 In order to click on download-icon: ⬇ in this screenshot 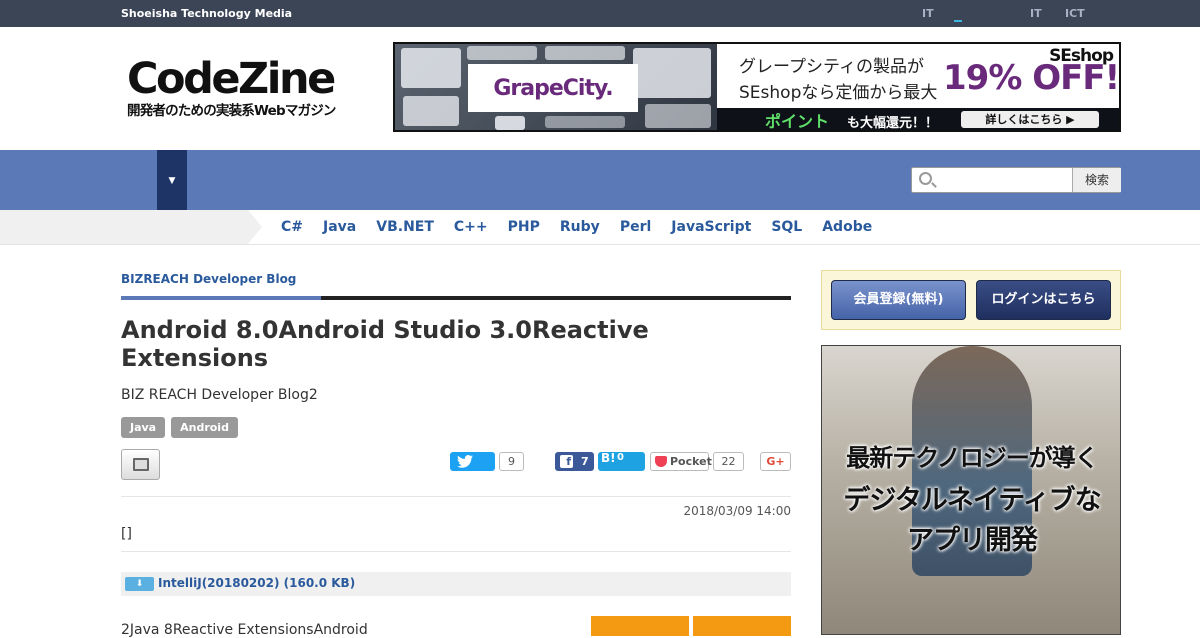, I will do `click(139, 584)`.